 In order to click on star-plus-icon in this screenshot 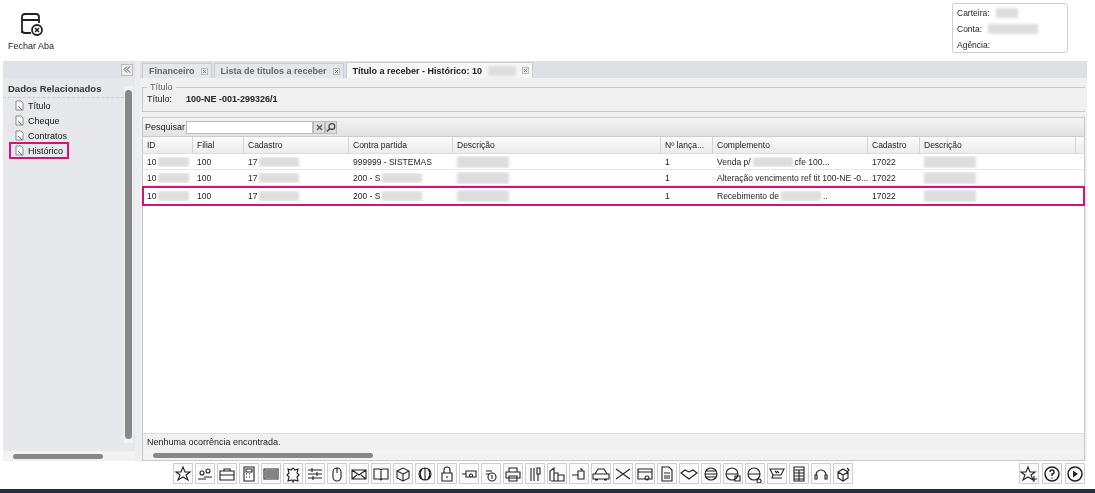, I will do `click(1029, 473)`.